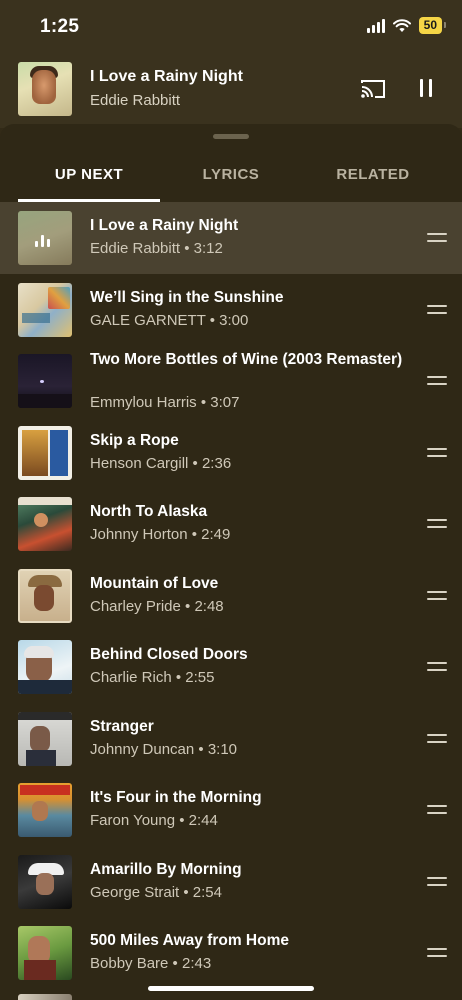 This screenshot has height=1000, width=462. I want to click on now-playing-album-art, so click(45, 89).